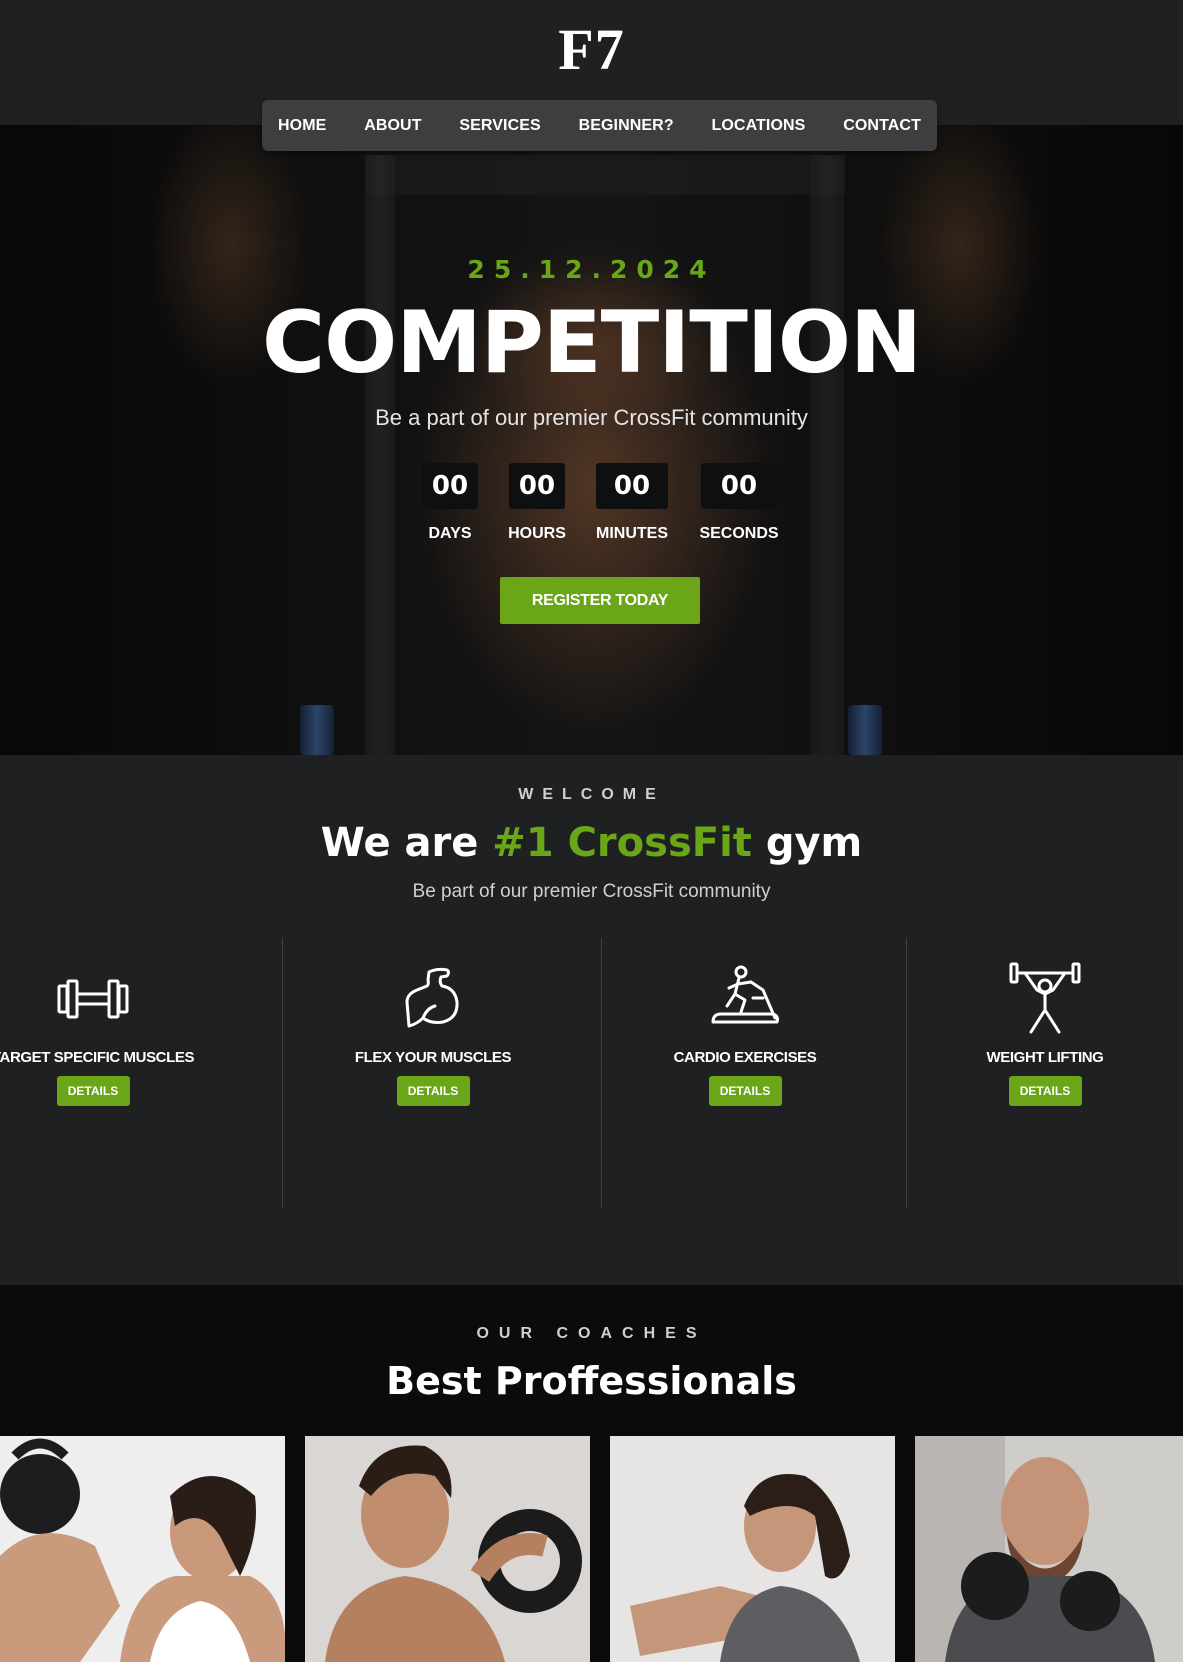 The width and height of the screenshot is (1183, 1662). I want to click on nav-beginner: BEGINNER?, so click(626, 126).